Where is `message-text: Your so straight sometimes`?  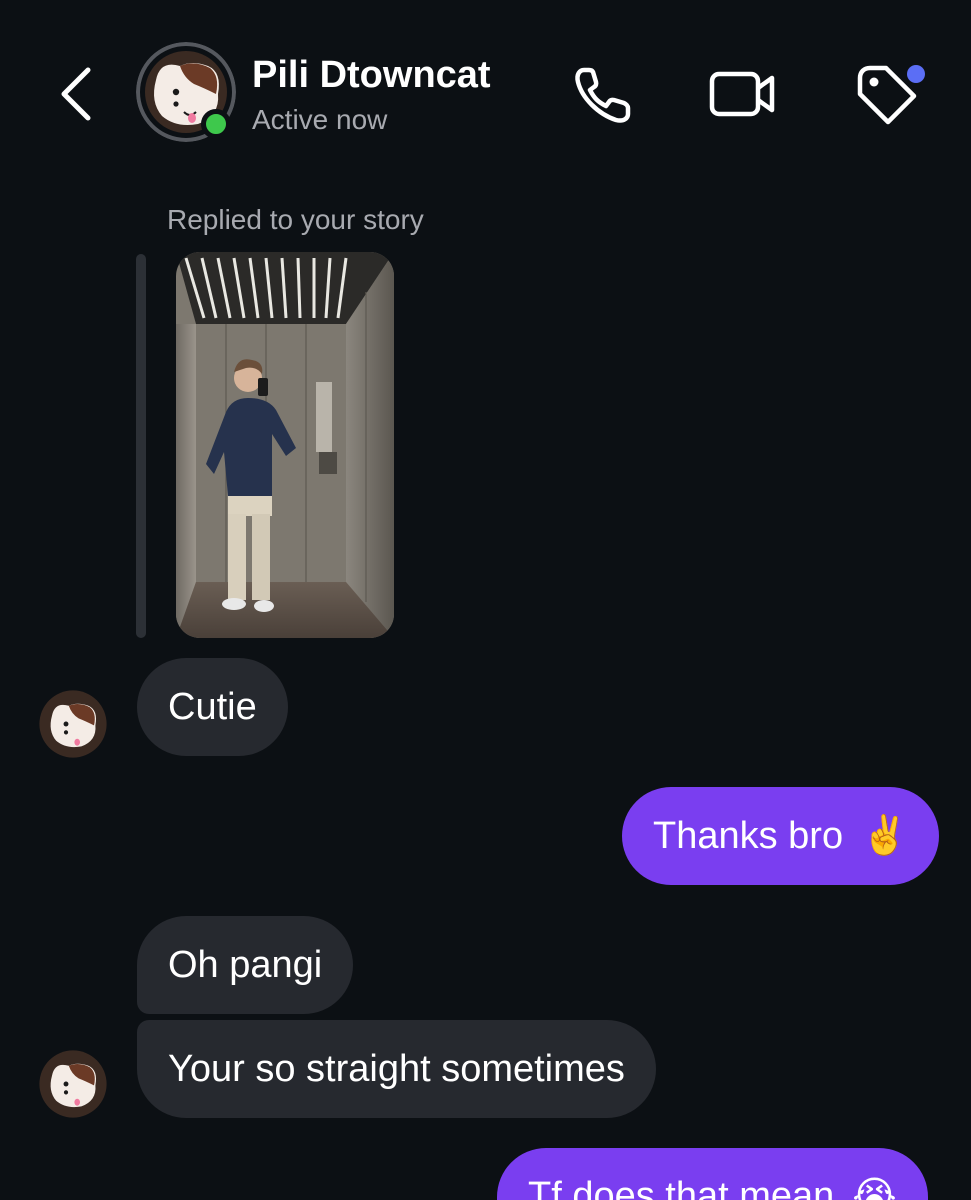 message-text: Your so straight sometimes is located at coordinates (396, 1069).